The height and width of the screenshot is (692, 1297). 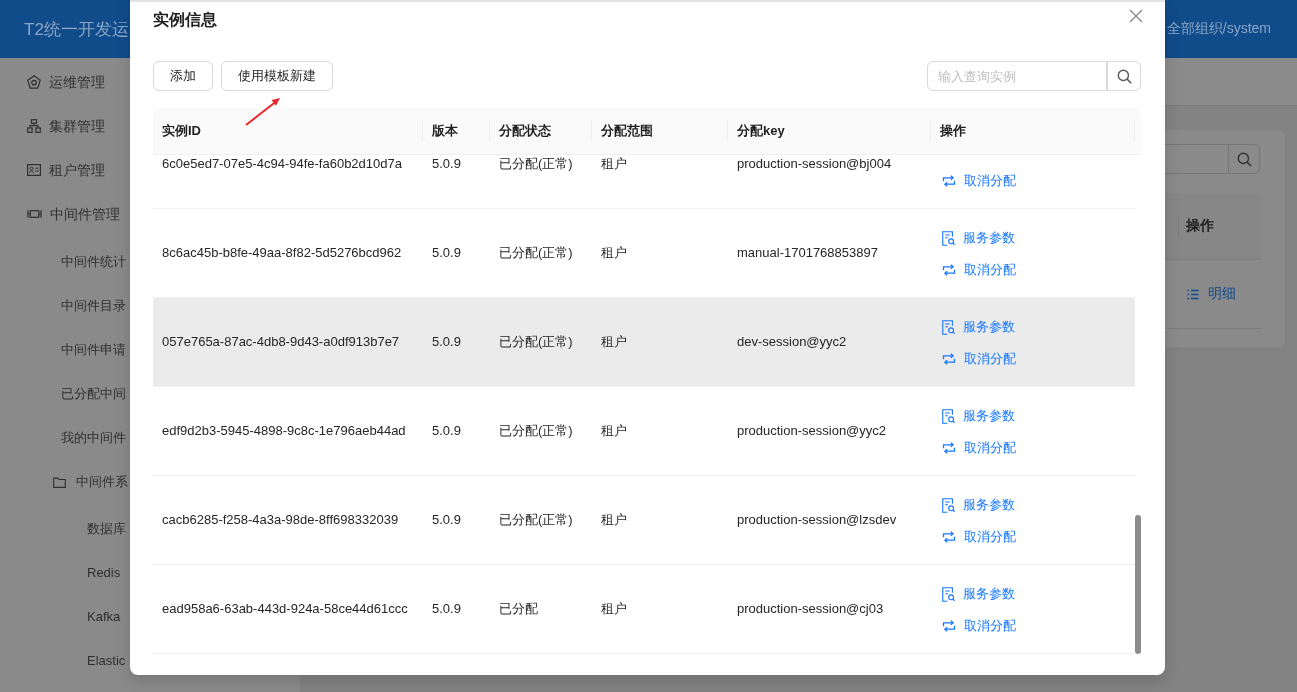 I want to click on detail-link: 明细, so click(x=1211, y=294).